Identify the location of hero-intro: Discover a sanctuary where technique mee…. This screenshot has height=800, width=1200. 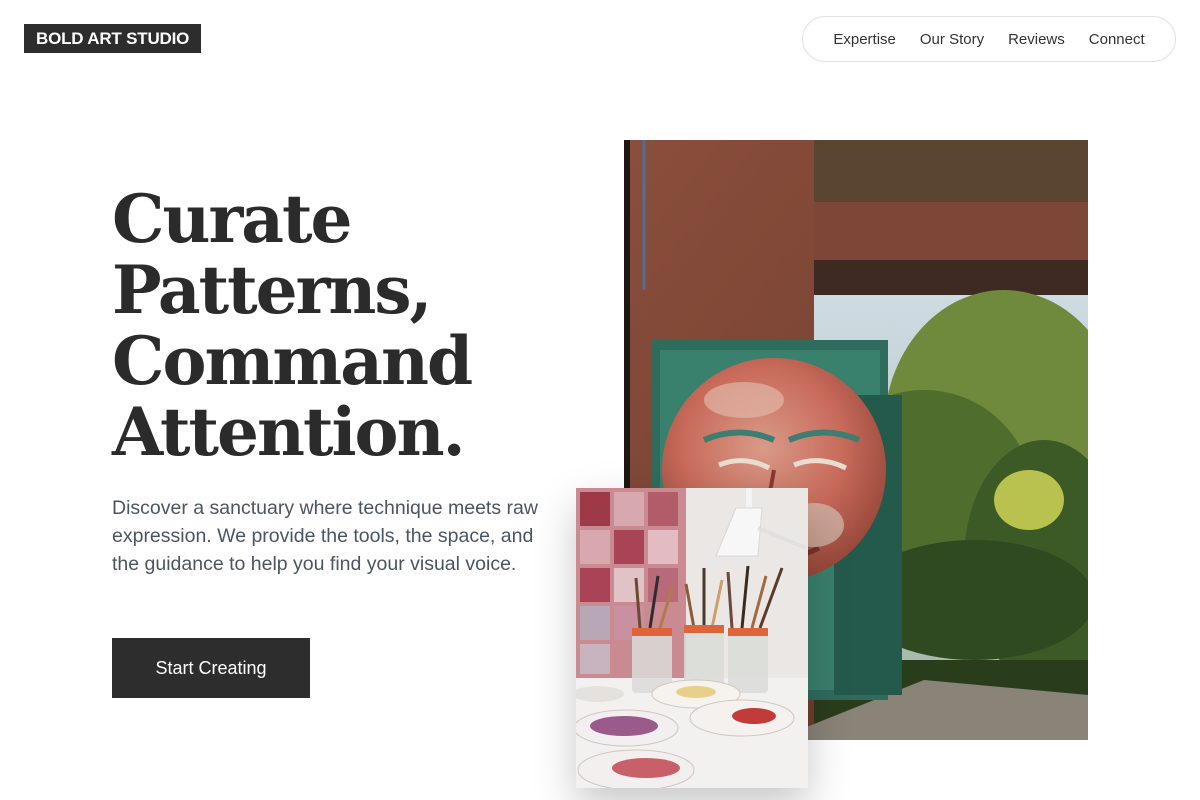
(325, 536).